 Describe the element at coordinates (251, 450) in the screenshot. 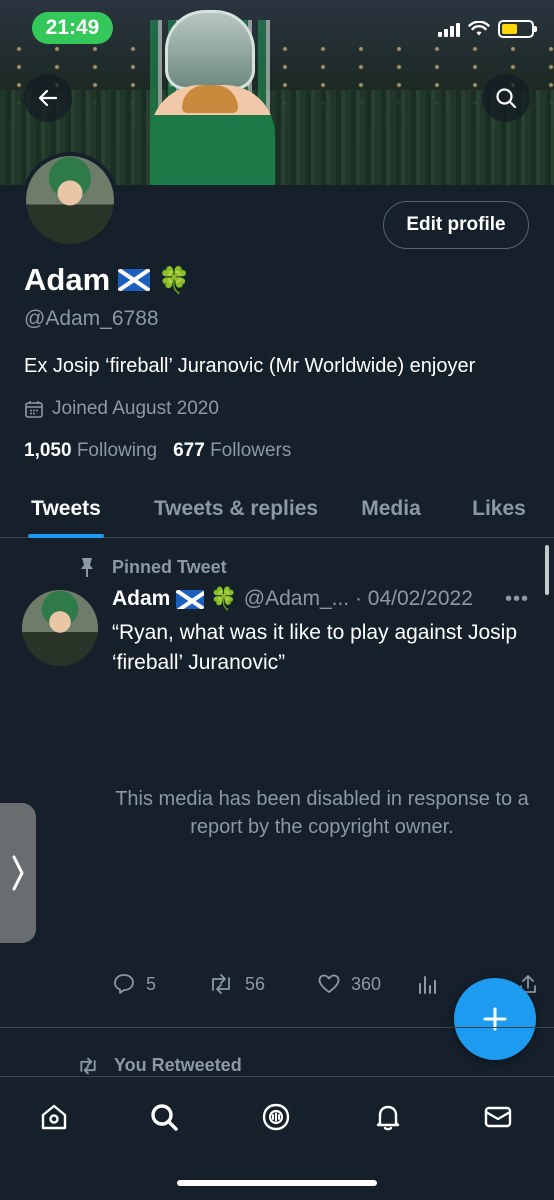

I see `followers-label: Followers` at that location.